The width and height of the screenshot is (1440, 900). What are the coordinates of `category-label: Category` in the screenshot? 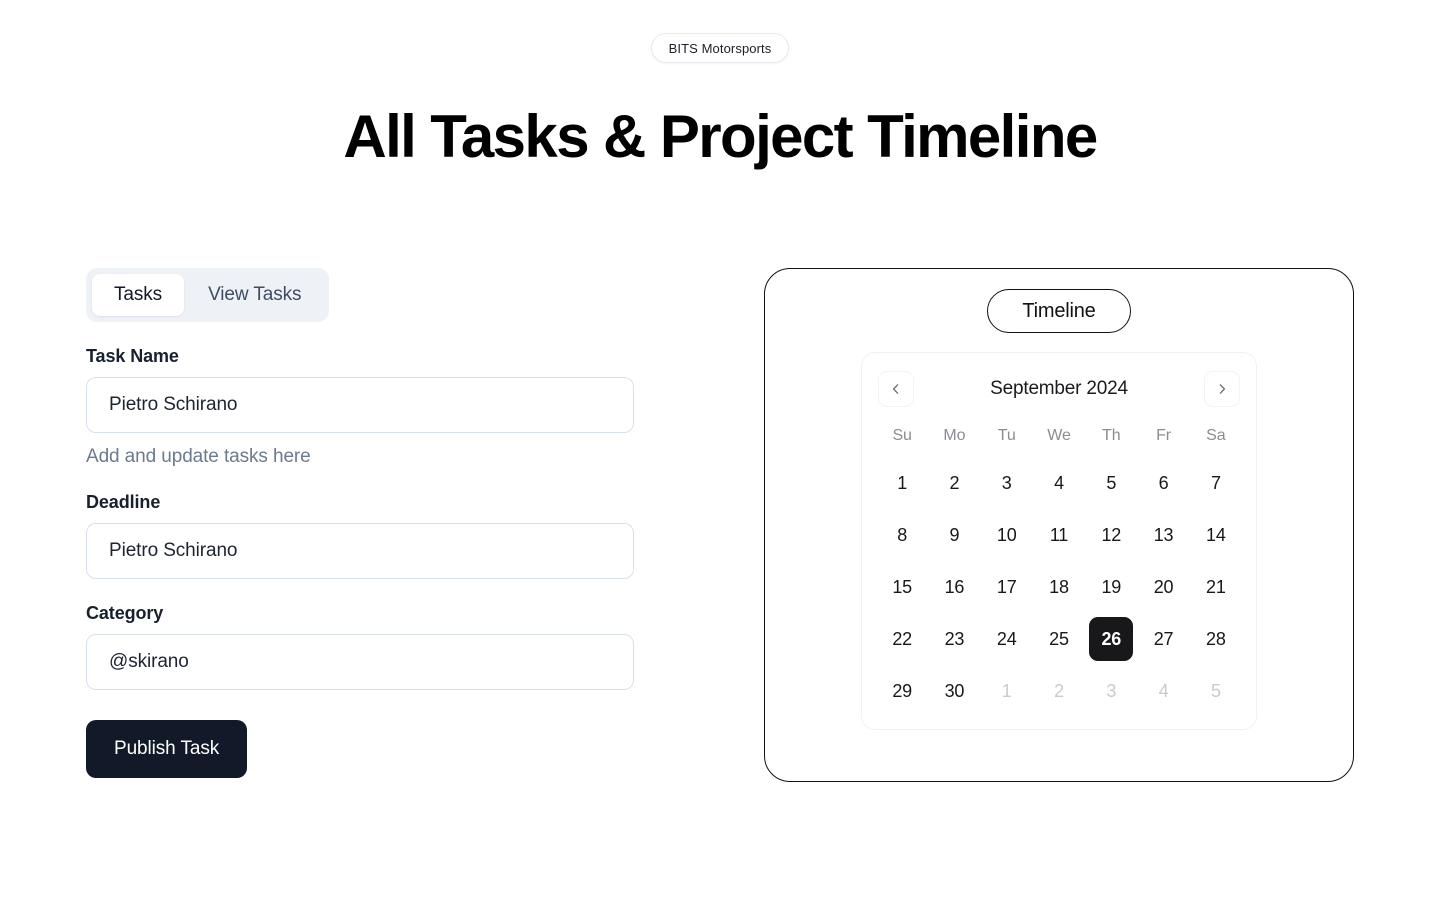 It's located at (125, 613).